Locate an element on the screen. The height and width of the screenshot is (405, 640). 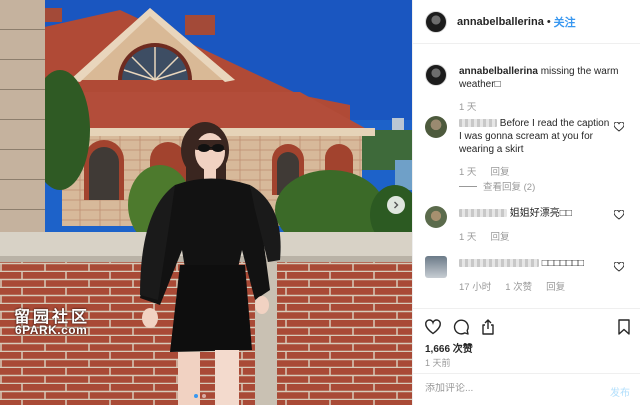
post-comment-button: 发布 is located at coordinates (620, 391).